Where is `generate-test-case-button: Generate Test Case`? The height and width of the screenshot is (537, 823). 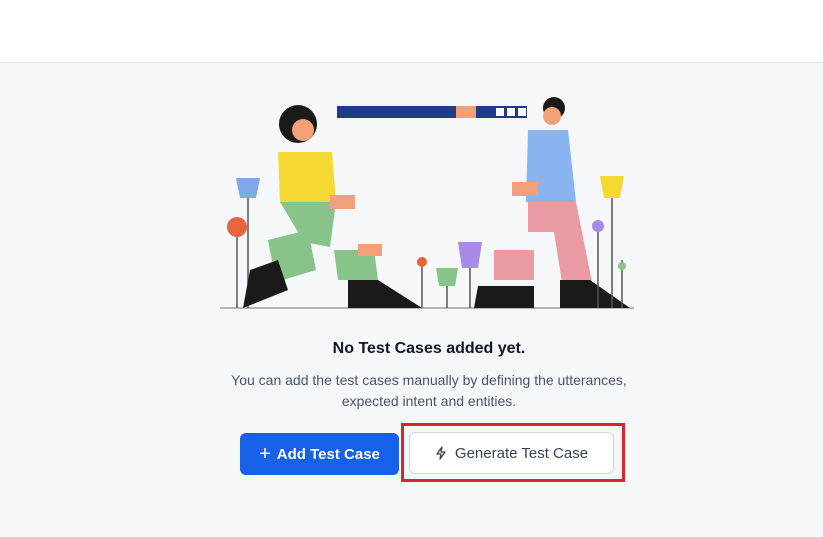 generate-test-case-button: Generate Test Case is located at coordinates (511, 453).